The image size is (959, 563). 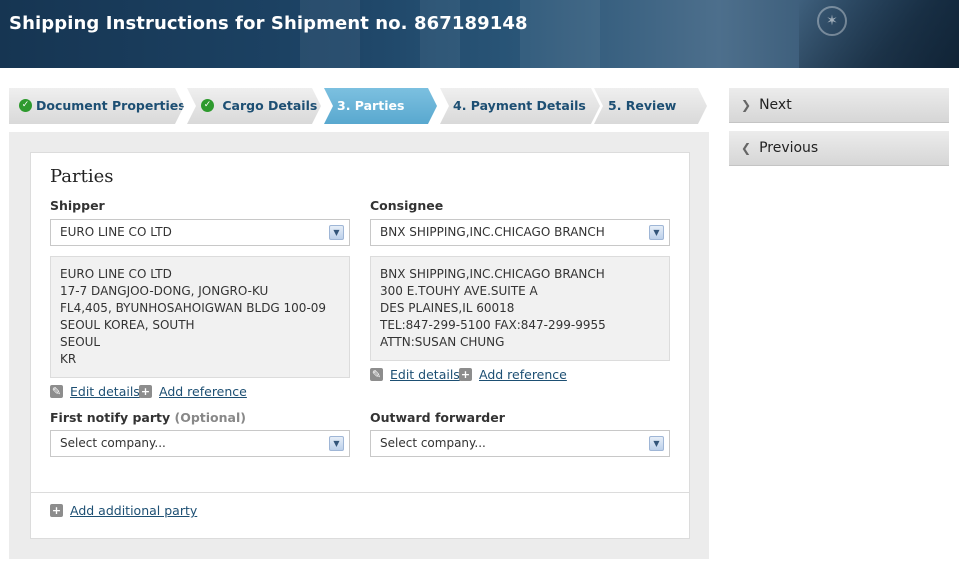 What do you see at coordinates (442, 342) in the screenshot?
I see `address-line: ATTN:SUSAN CHUNG` at bounding box center [442, 342].